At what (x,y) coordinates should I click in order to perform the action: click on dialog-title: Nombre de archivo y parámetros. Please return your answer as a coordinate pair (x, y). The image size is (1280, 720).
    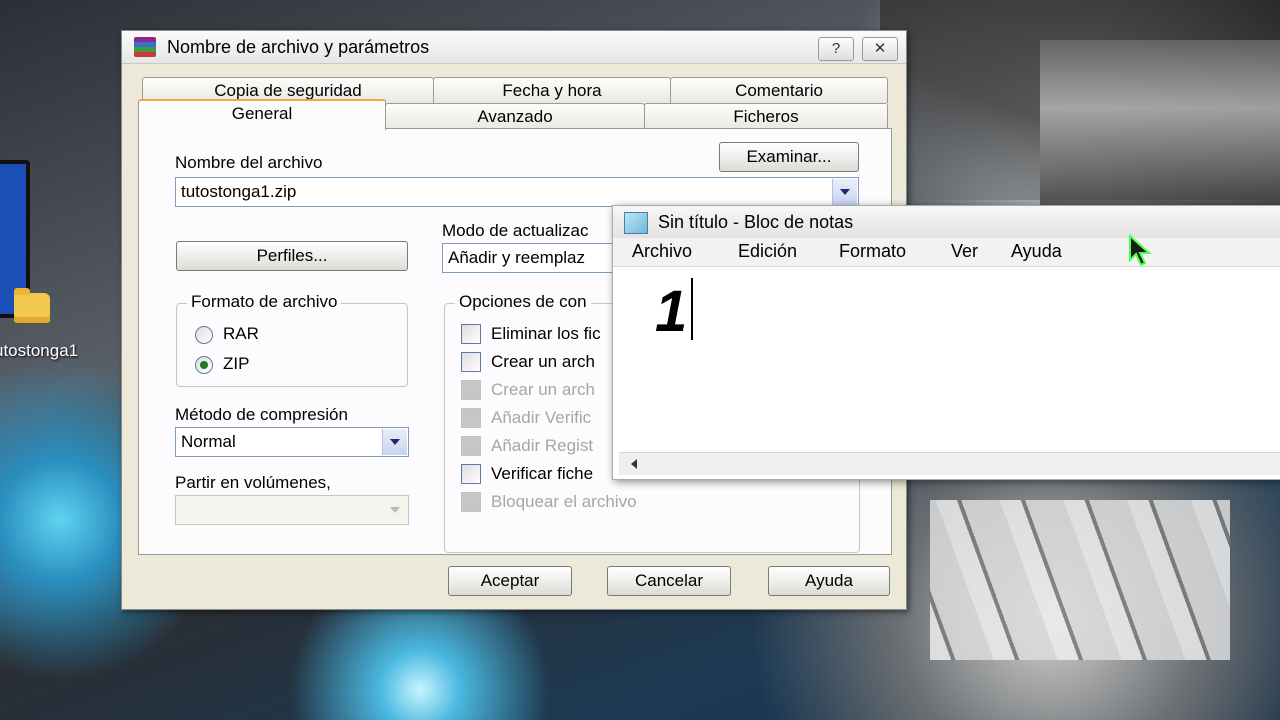
    Looking at the image, I should click on (298, 47).